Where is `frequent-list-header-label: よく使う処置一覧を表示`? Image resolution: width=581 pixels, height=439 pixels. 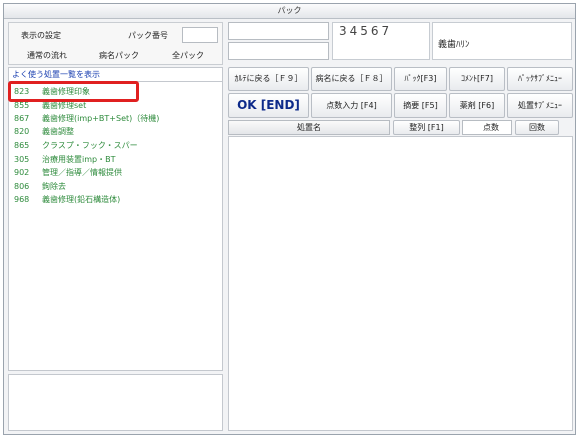 frequent-list-header-label: よく使う処置一覧を表示 is located at coordinates (56, 74).